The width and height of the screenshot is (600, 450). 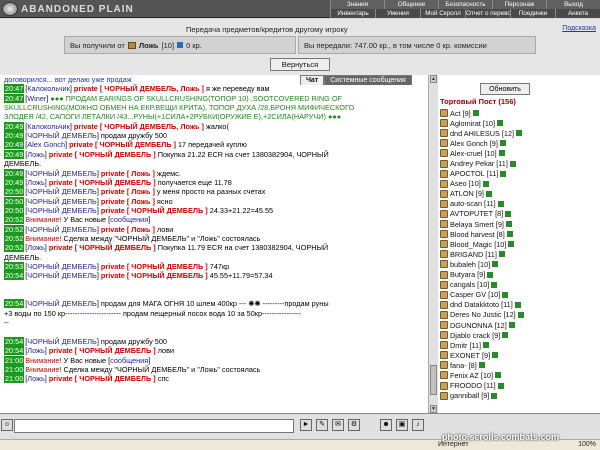 What do you see at coordinates (463, 264) in the screenshot?
I see `user-name: bubaleh` at bounding box center [463, 264].